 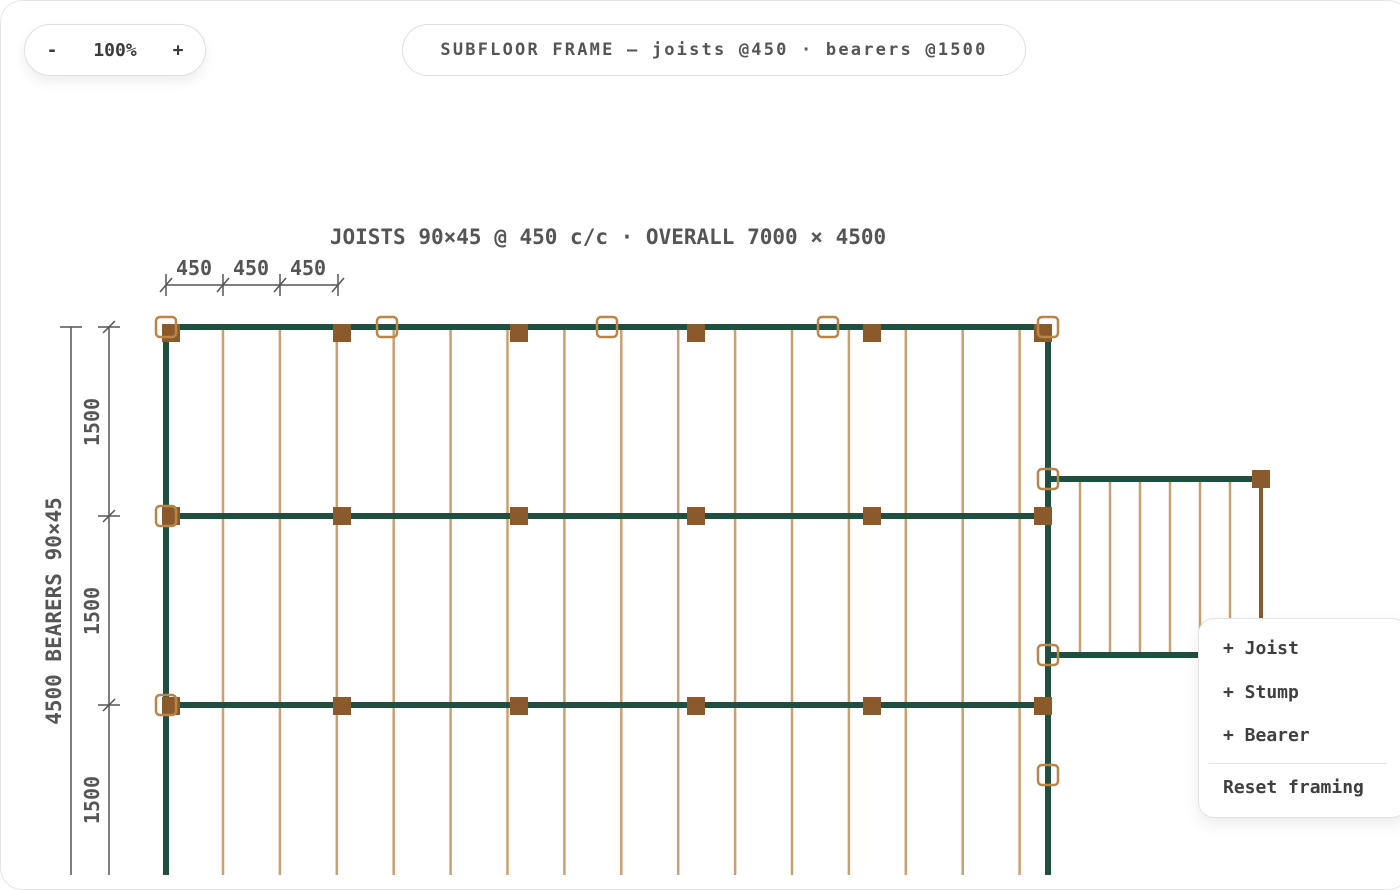 I want to click on zoom-control: - 100% +, so click(x=115, y=50).